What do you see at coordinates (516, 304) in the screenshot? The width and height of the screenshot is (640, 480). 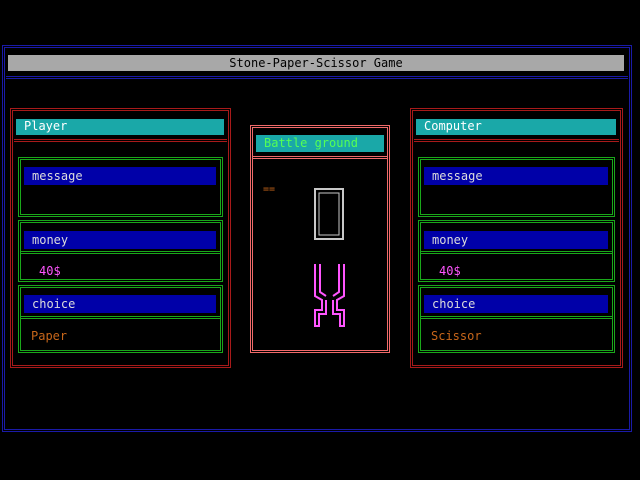 I see `computer-choice-label-bar: choice` at bounding box center [516, 304].